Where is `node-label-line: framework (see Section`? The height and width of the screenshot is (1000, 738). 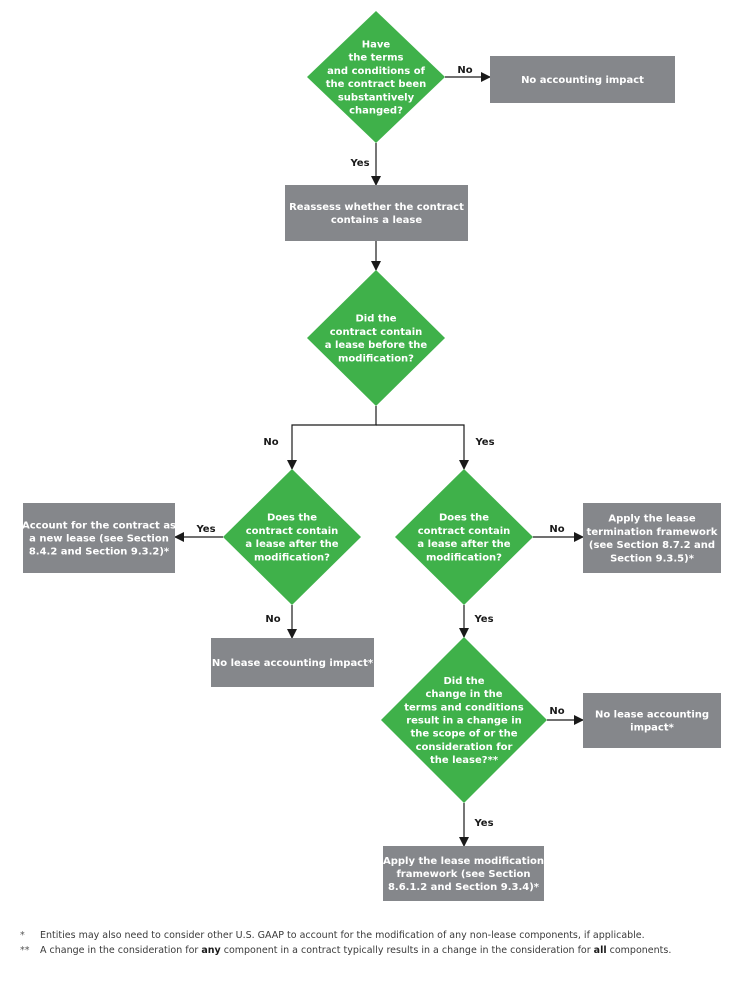 node-label-line: framework (see Section is located at coordinates (463, 874).